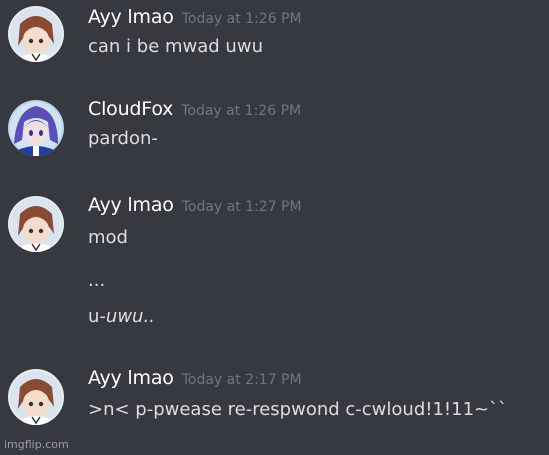 Image resolution: width=549 pixels, height=455 pixels. What do you see at coordinates (130, 316) in the screenshot?
I see `message-text-italic: uwu..` at bounding box center [130, 316].